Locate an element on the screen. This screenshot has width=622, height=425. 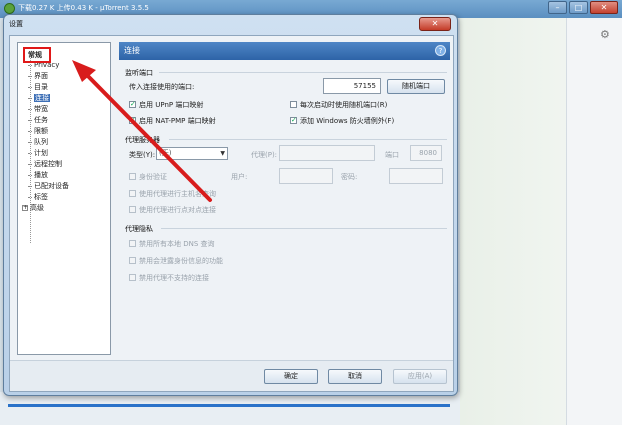
background-progress-line is located at coordinates (229, 405).